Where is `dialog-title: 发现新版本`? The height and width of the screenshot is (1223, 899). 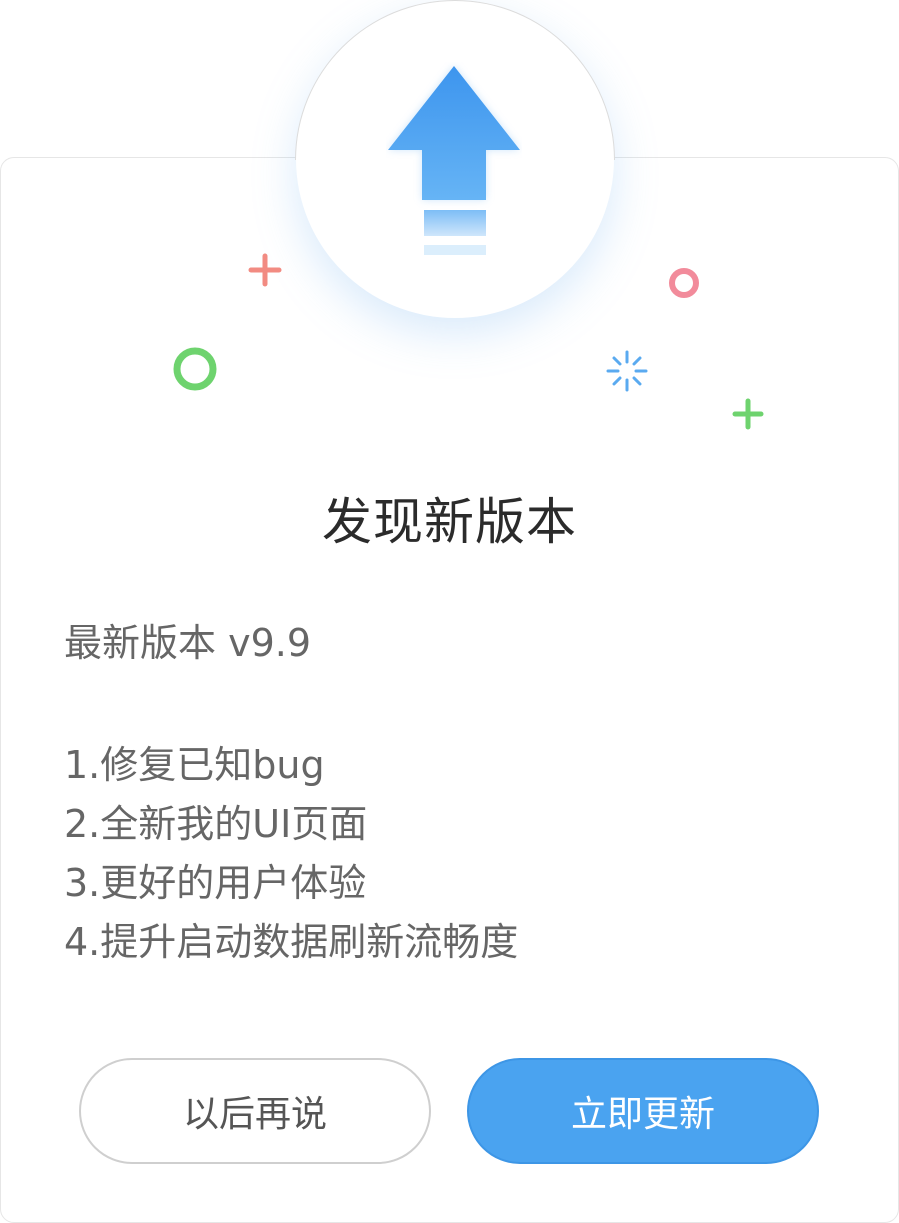
dialog-title: 发现新版本 is located at coordinates (449, 522).